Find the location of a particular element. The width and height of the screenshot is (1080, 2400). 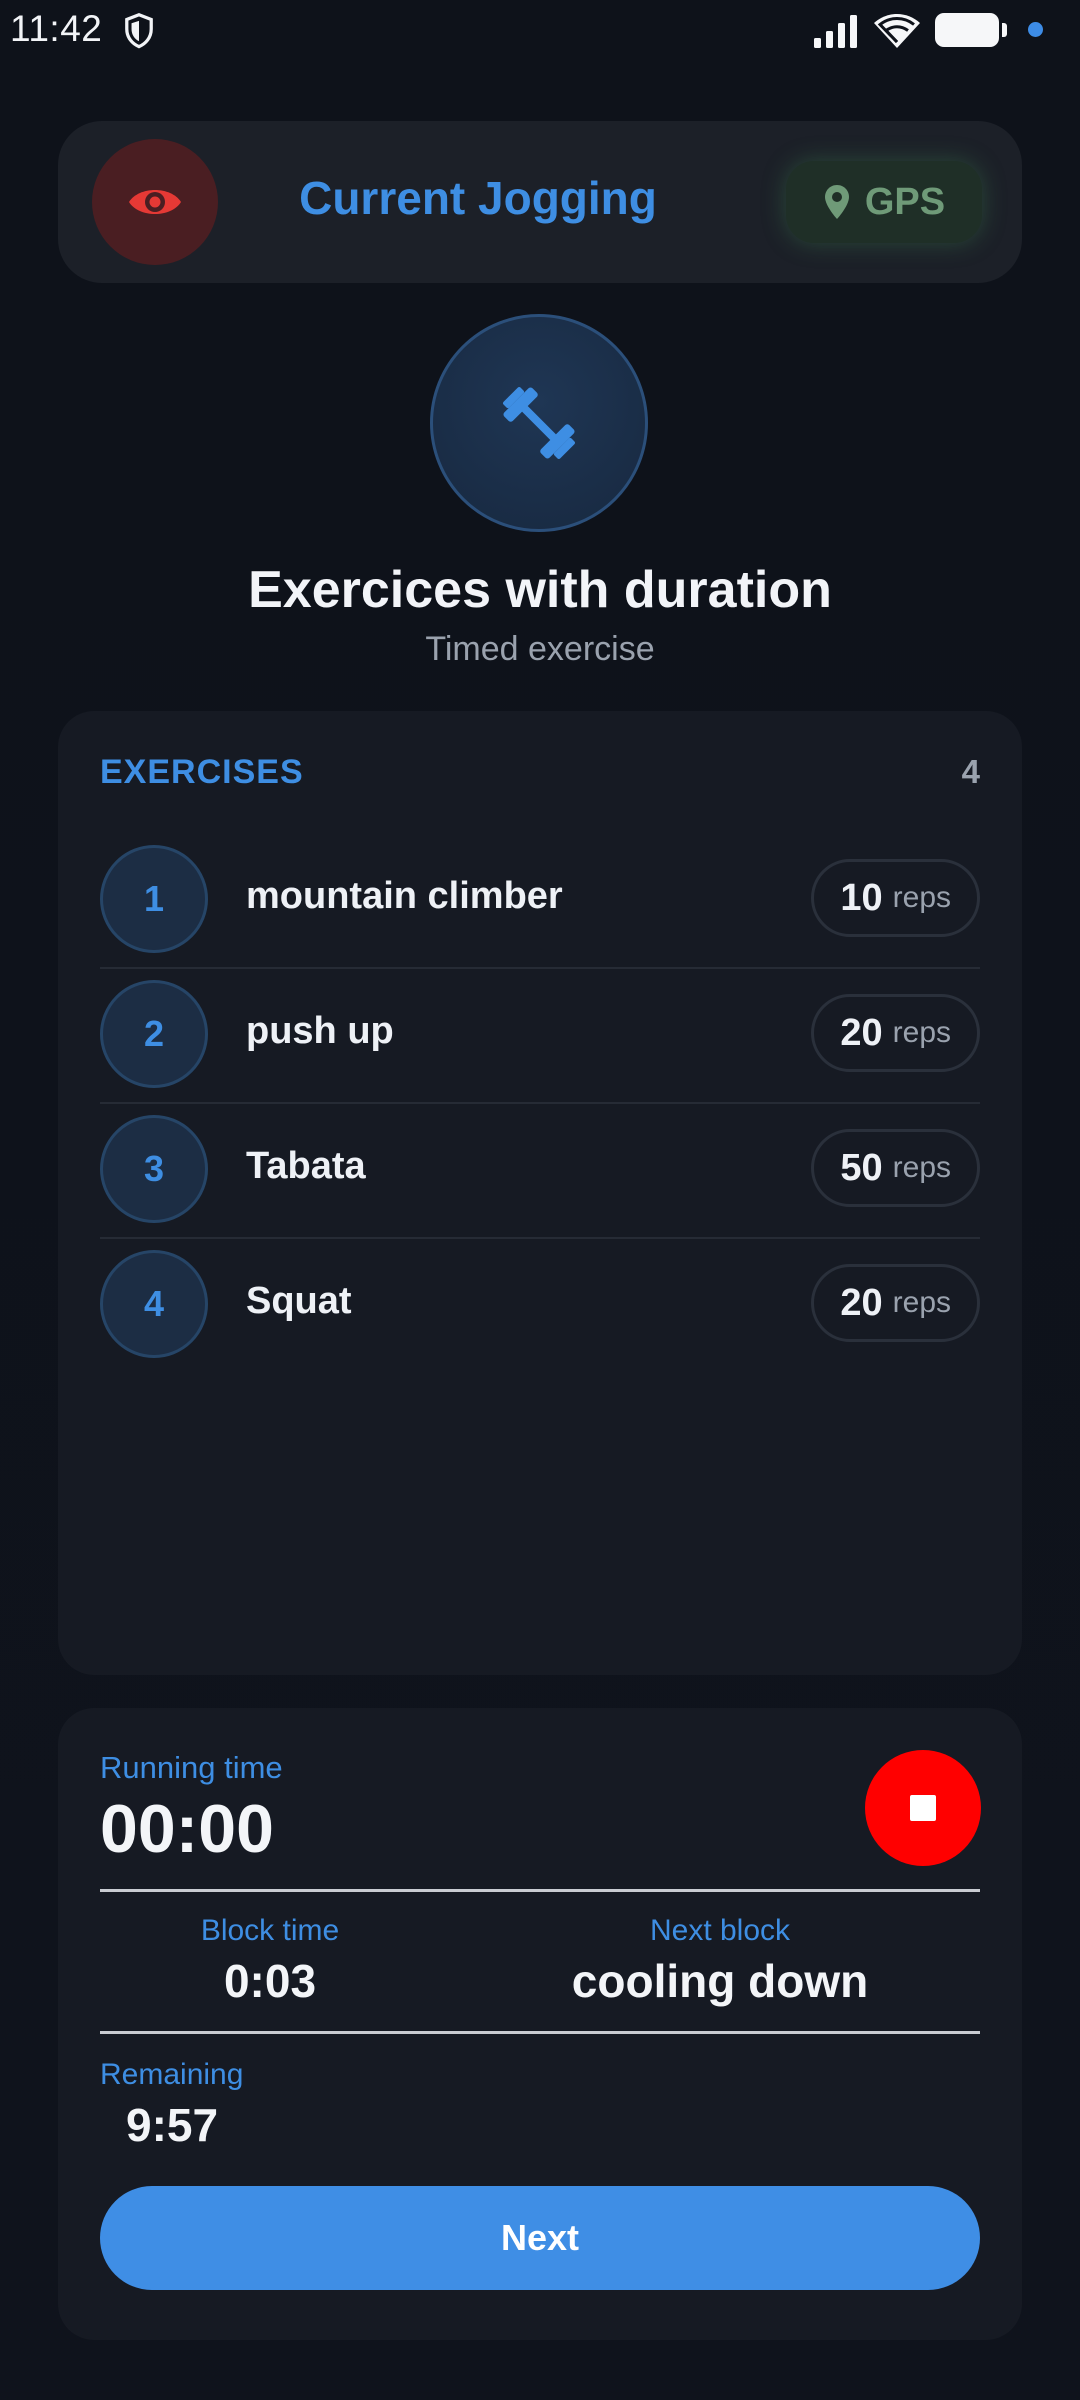

workout-subtitle: Timed exercise is located at coordinates (540, 649).